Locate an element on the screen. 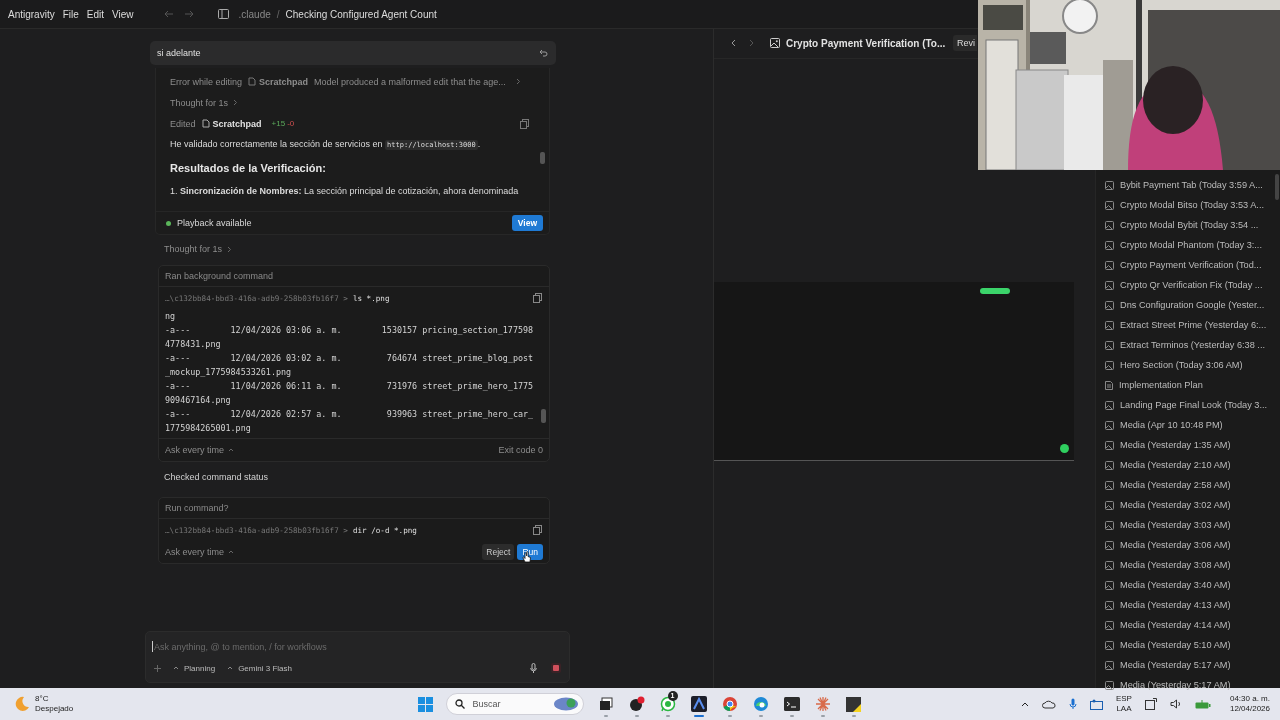 Image resolution: width=1280 pixels, height=720 pixels. clock-date: 12/04/2026 is located at coordinates (1249, 709).